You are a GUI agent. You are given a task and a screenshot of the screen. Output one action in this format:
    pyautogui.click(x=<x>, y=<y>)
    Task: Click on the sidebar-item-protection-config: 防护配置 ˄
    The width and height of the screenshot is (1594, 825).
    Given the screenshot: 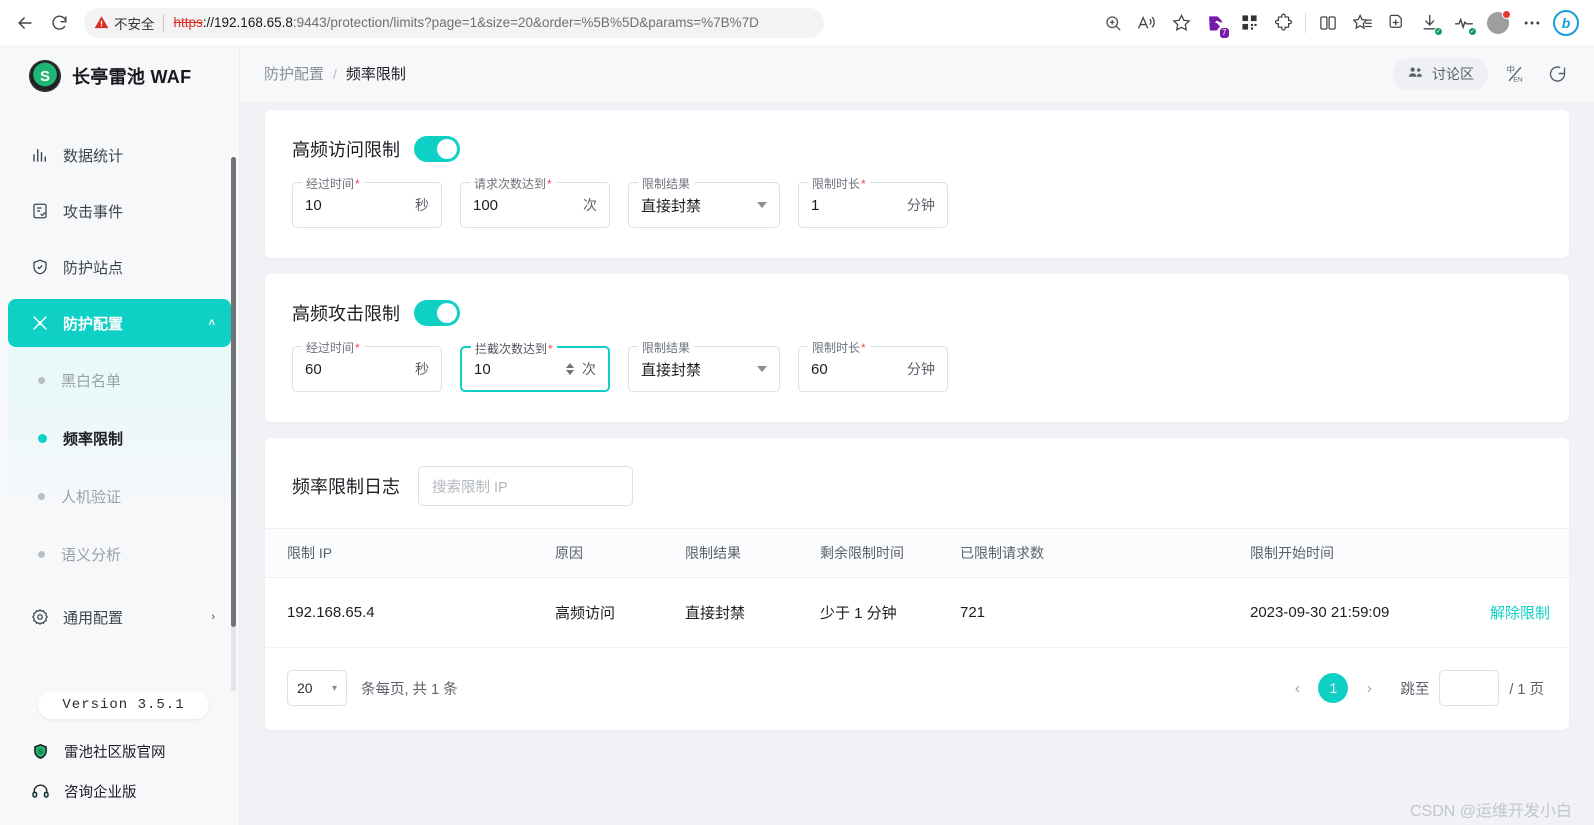 What is the action you would take?
    pyautogui.click(x=119, y=323)
    